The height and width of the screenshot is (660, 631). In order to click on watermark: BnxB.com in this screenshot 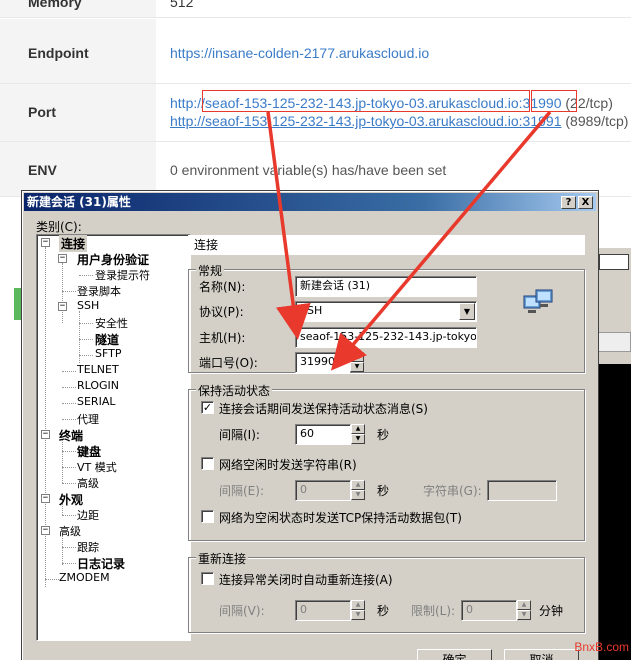, I will do `click(601, 647)`.